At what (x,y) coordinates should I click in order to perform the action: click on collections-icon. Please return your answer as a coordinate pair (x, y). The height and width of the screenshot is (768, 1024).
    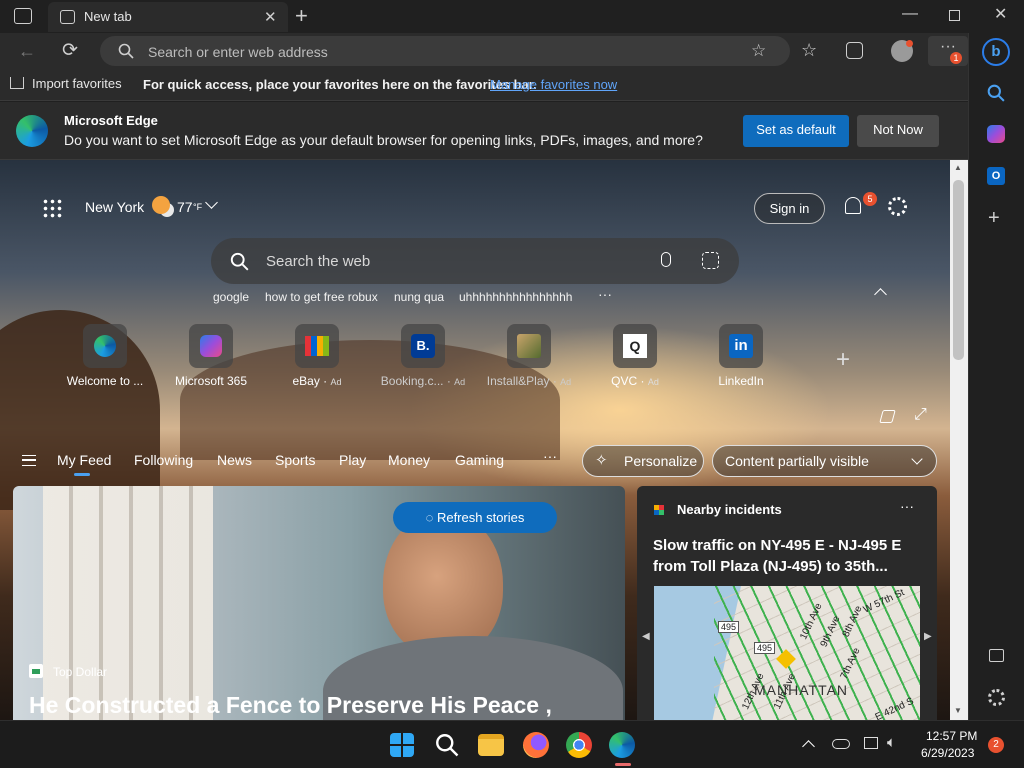
    Looking at the image, I should click on (854, 50).